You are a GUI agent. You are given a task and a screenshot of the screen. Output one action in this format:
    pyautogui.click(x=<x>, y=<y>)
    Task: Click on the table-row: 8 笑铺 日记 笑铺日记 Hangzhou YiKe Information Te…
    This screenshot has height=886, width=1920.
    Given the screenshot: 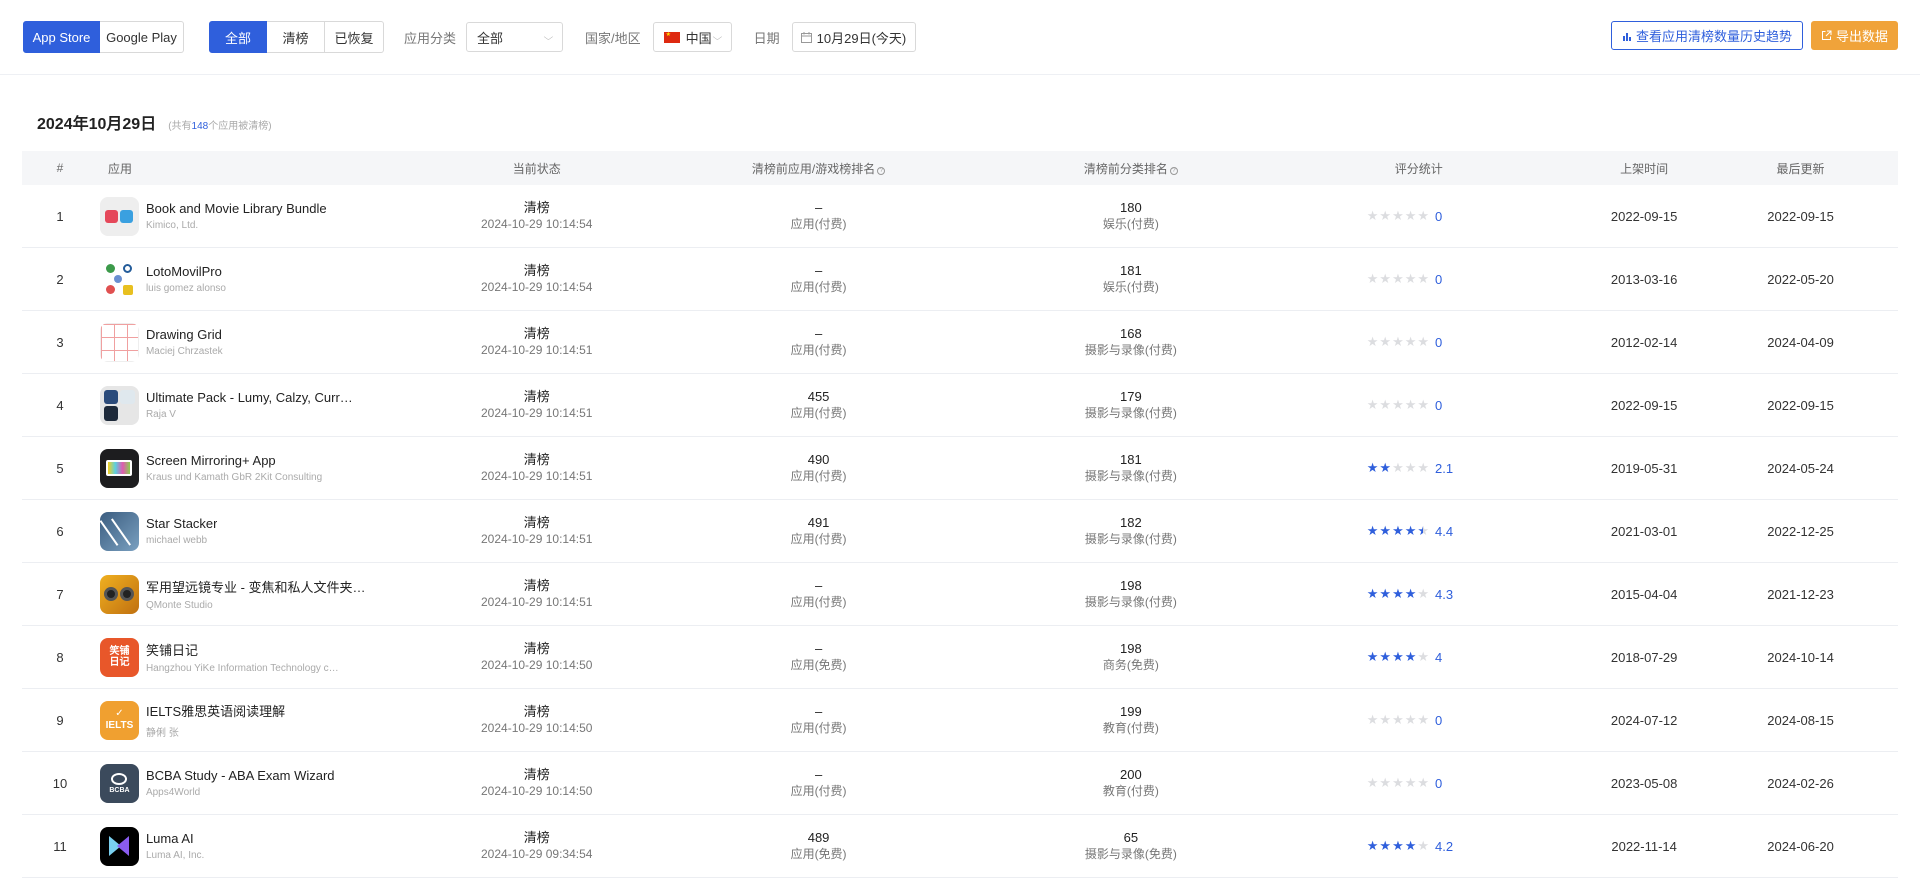 What is the action you would take?
    pyautogui.click(x=960, y=657)
    